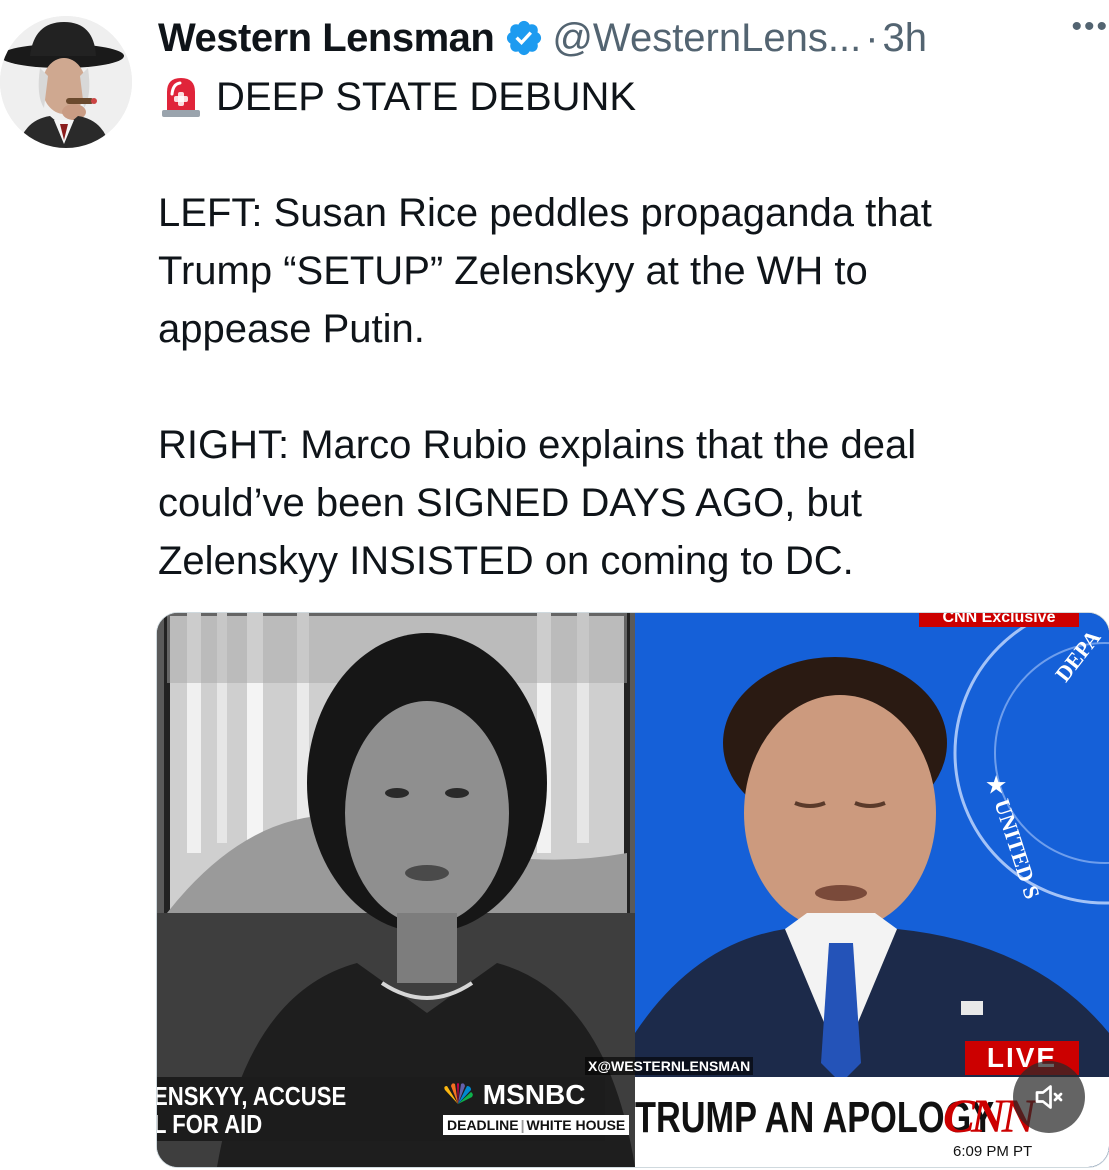 Image resolution: width=1109 pixels, height=1170 pixels. What do you see at coordinates (513, 271) in the screenshot?
I see `tweet-text-line: Trump “SETUP” Zelenskyy at the WH to` at bounding box center [513, 271].